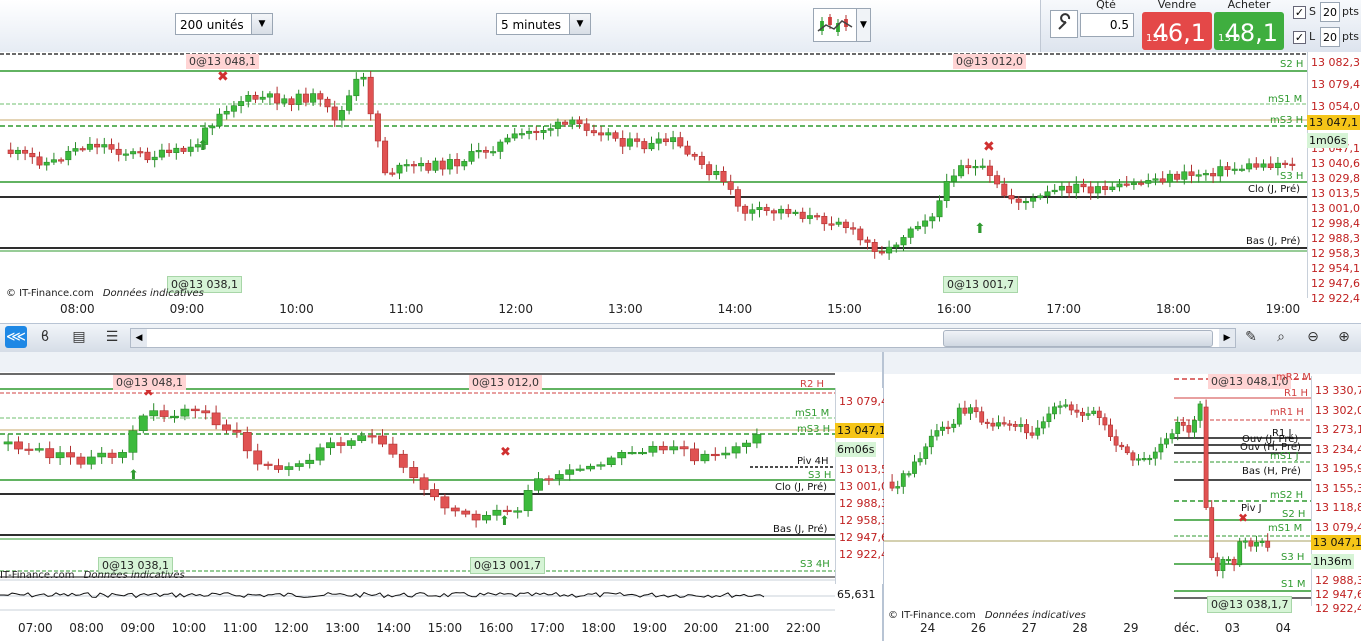 This screenshot has width=1361, height=641. What do you see at coordinates (835, 25) in the screenshot?
I see `chart-type-button` at bounding box center [835, 25].